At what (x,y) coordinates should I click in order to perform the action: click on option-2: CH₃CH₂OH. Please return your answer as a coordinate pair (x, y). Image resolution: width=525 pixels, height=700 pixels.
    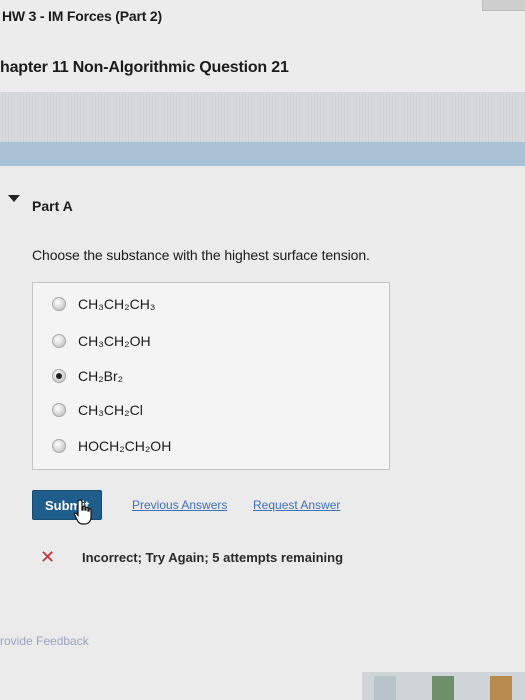
    Looking at the image, I should click on (101, 341).